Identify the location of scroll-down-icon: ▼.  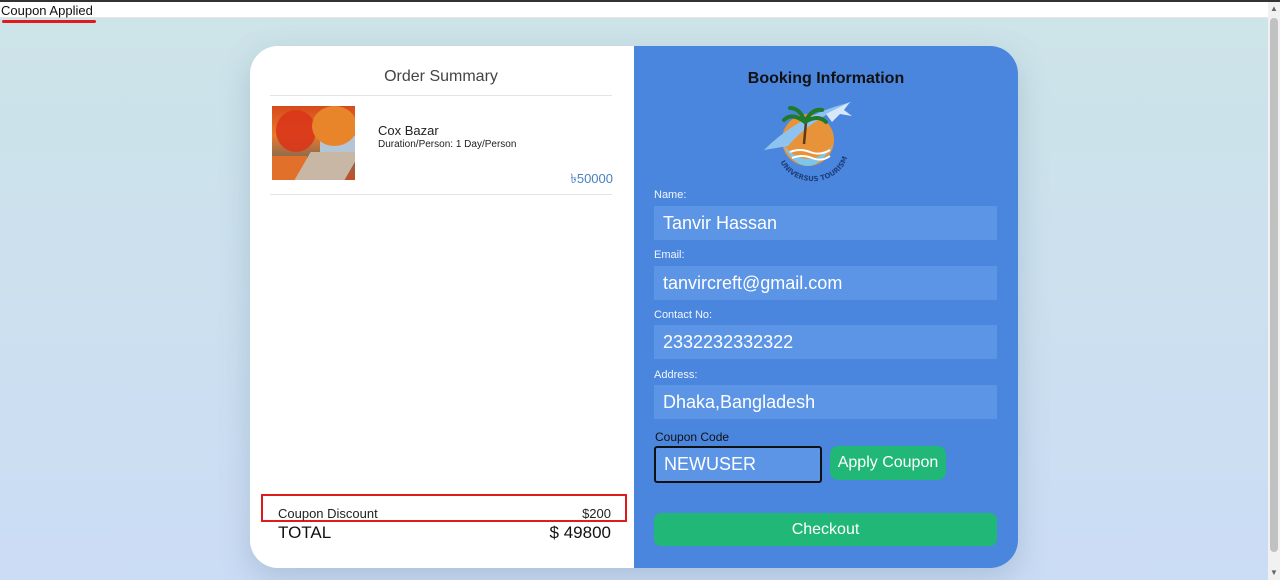
(1274, 573).